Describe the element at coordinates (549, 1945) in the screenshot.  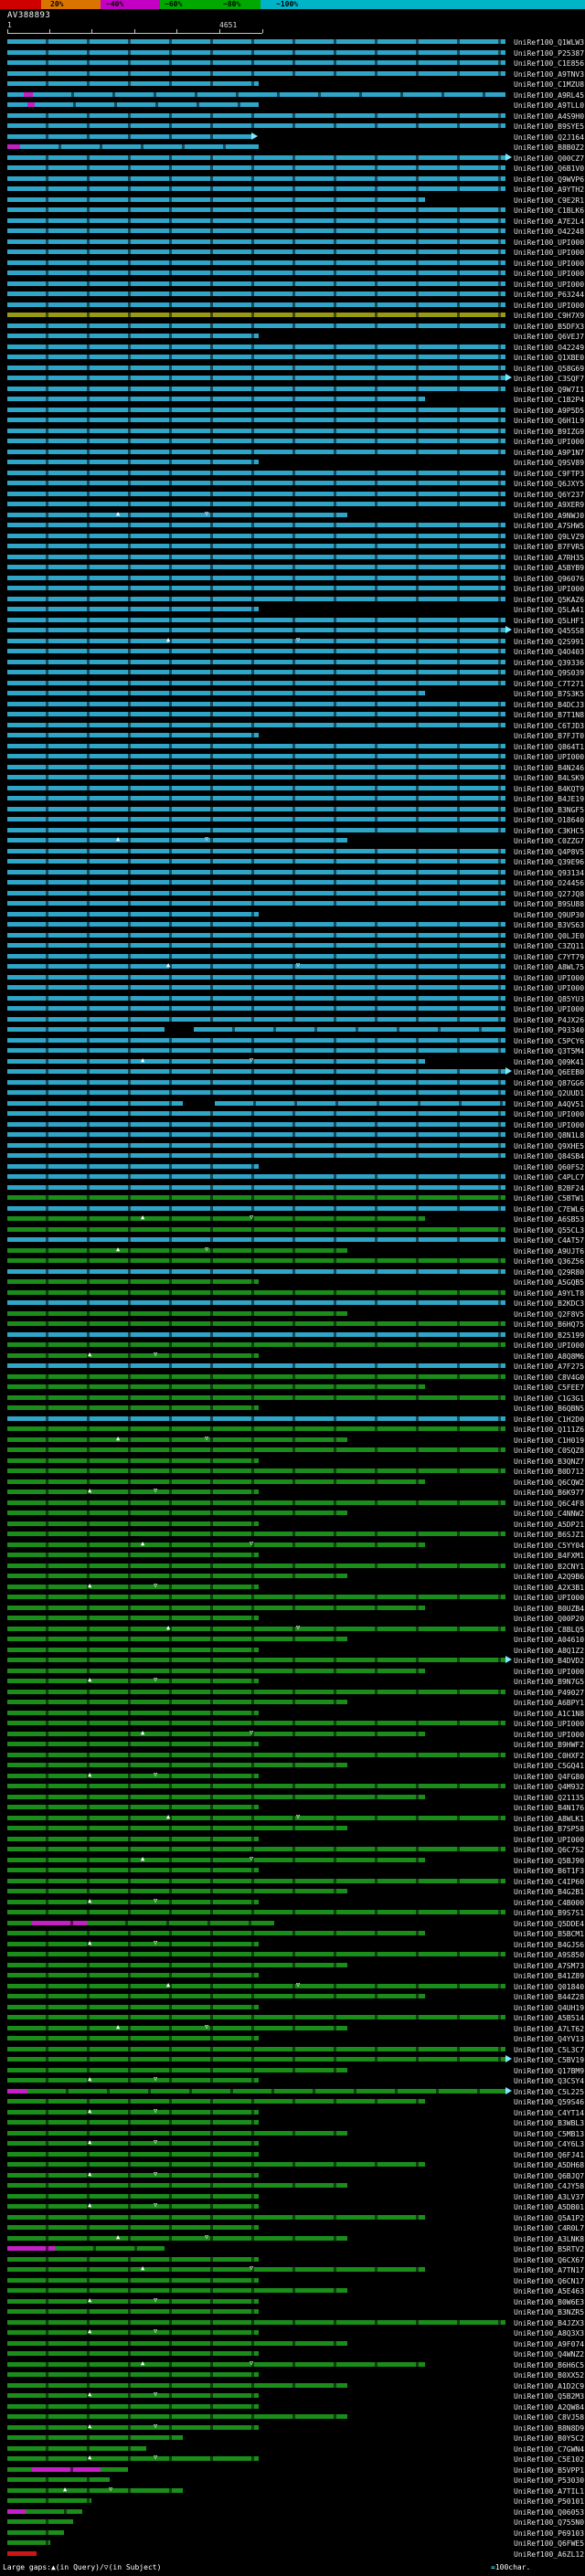
I see `hit-label: UniRef100_B4GJS6` at that location.